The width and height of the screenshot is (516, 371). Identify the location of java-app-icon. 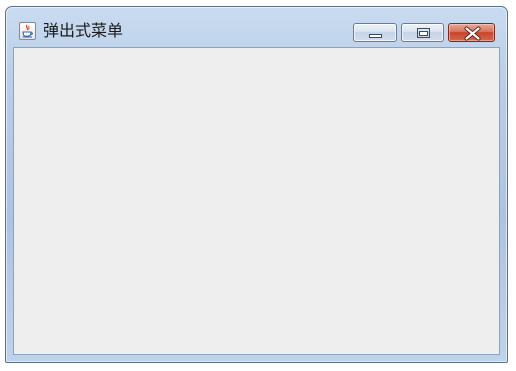
(27, 31).